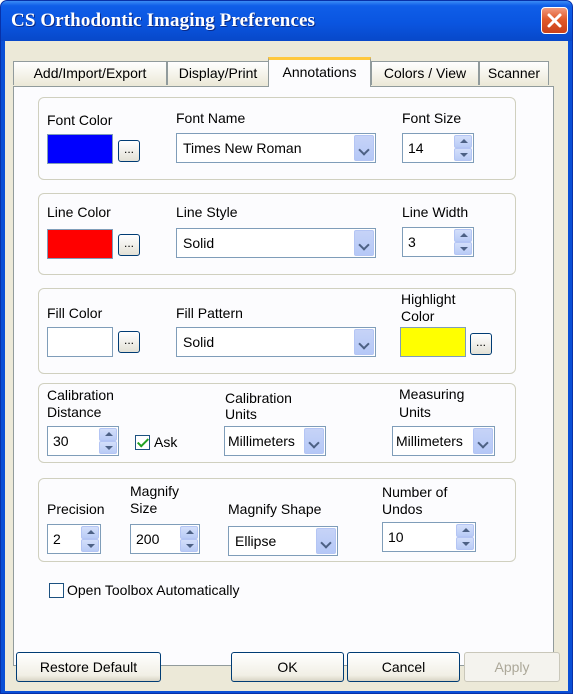 This screenshot has width=573, height=694. Describe the element at coordinates (438, 148) in the screenshot. I see `font-size-spinner: 14` at that location.